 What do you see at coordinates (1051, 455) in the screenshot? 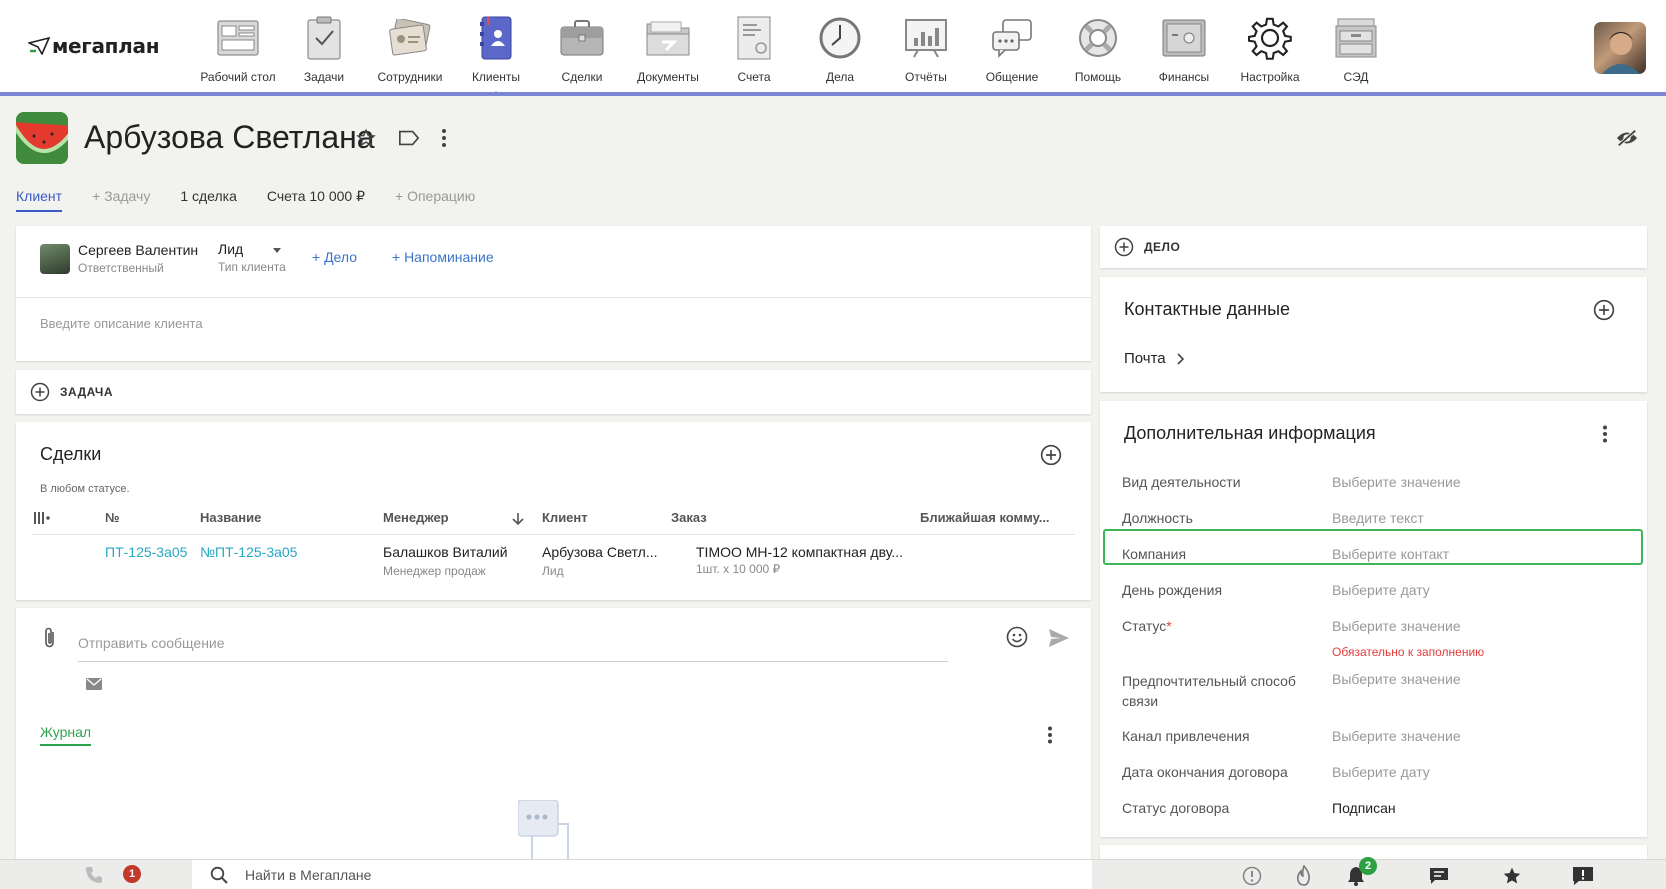
I see `add-deal-plus-icon` at bounding box center [1051, 455].